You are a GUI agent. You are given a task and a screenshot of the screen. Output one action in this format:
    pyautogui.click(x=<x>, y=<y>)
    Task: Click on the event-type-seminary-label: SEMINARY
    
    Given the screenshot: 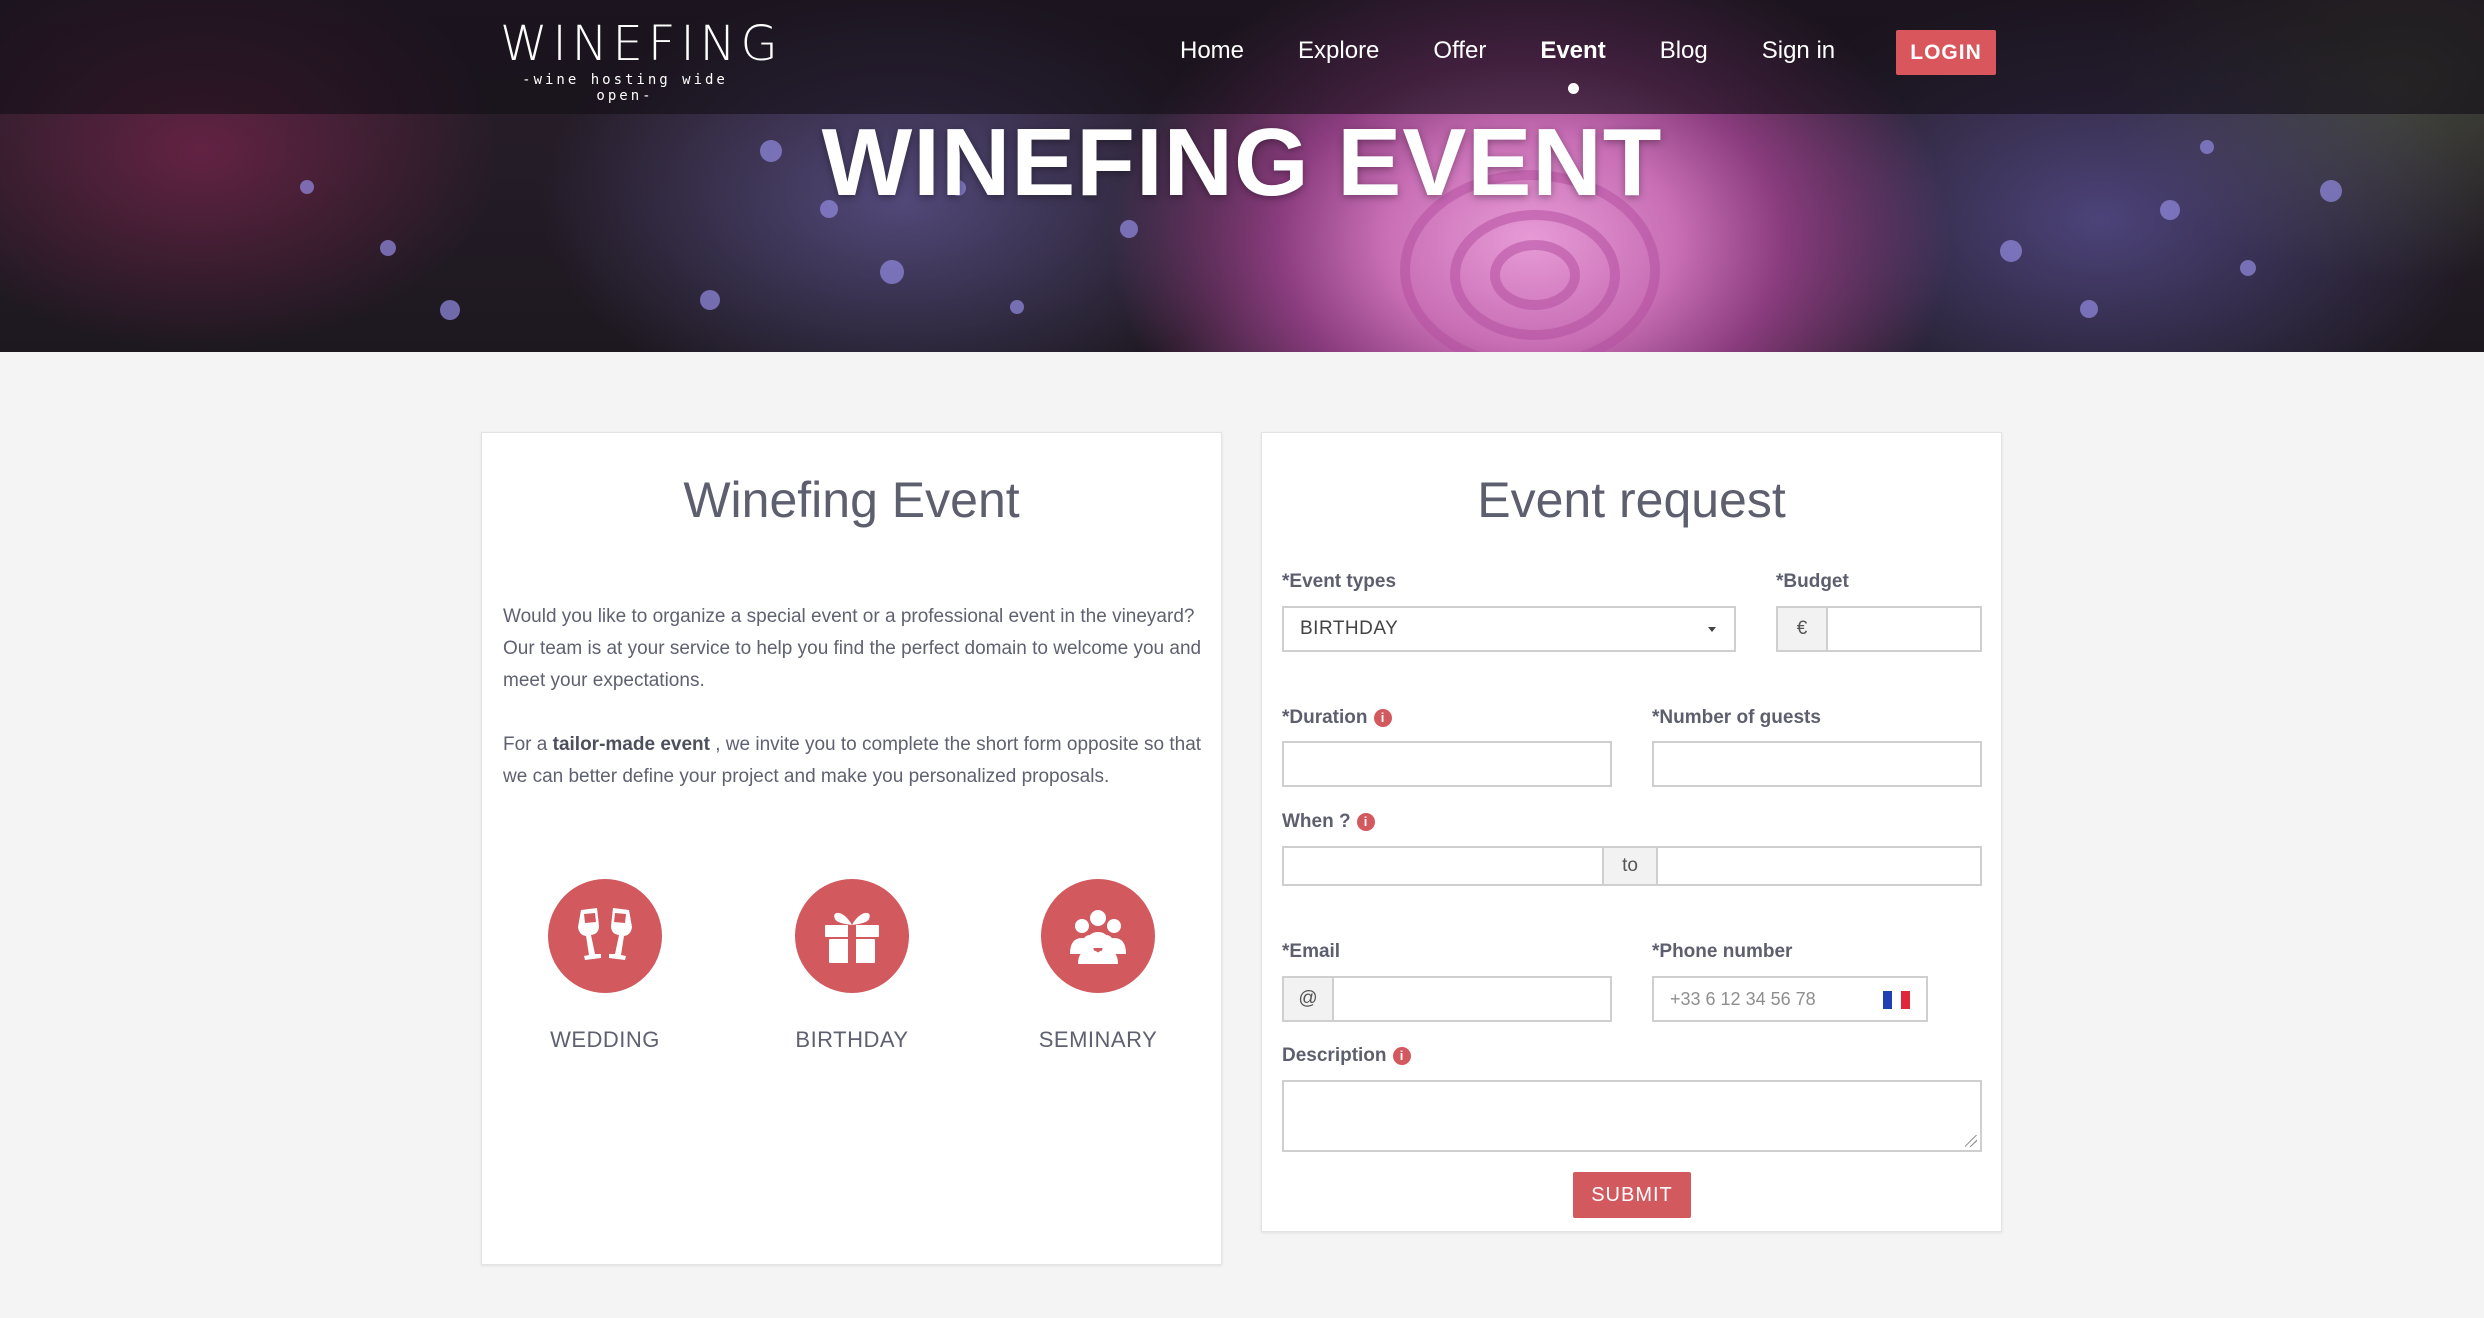 What is the action you would take?
    pyautogui.click(x=1098, y=1039)
    